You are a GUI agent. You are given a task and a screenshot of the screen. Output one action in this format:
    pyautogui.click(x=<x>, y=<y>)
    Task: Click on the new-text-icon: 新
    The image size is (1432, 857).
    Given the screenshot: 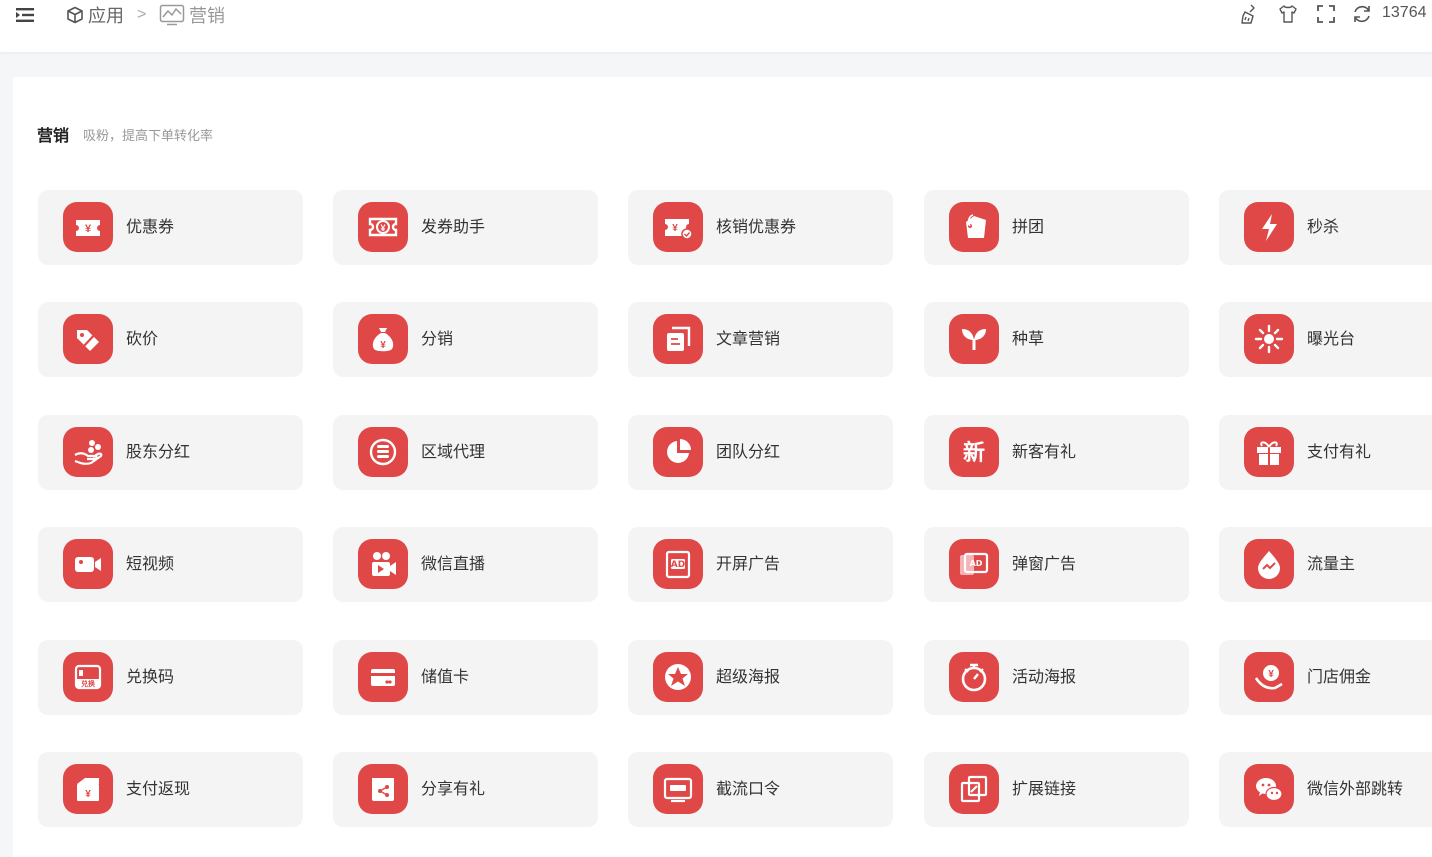 What is the action you would take?
    pyautogui.click(x=974, y=452)
    